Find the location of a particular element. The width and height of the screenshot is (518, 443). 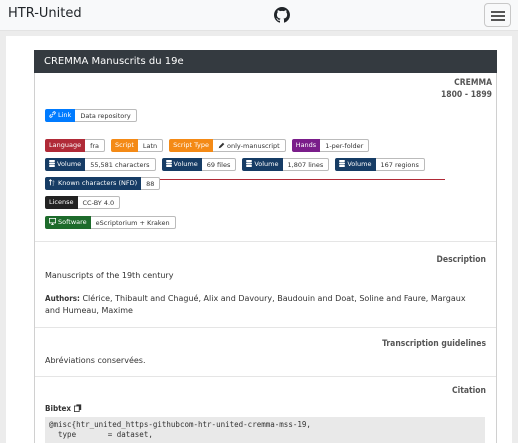

link-icon is located at coordinates (52, 114).